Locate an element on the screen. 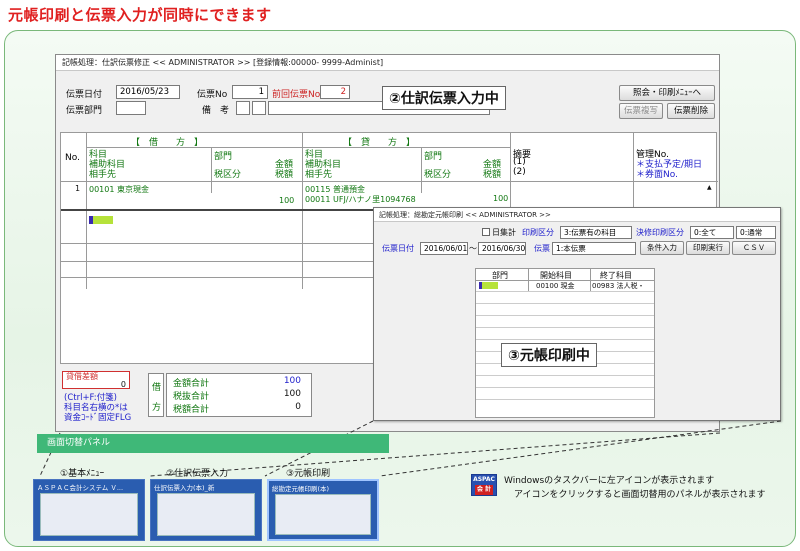 The image size is (800, 551). callout-line is located at coordinates (580, 448).